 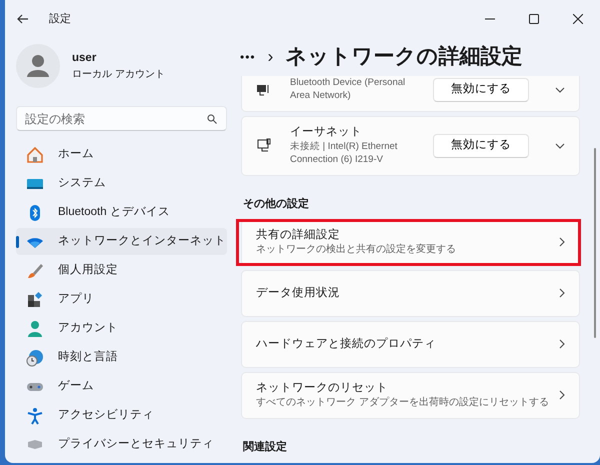 I want to click on link-description: ネットワークの検出と共有の設定を変更する, so click(x=356, y=250).